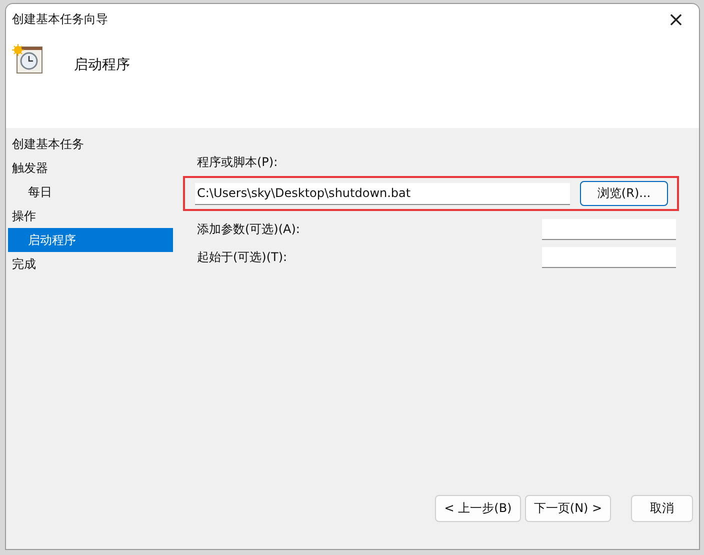  Describe the element at coordinates (662, 508) in the screenshot. I see `wizard-button: 取消` at that location.